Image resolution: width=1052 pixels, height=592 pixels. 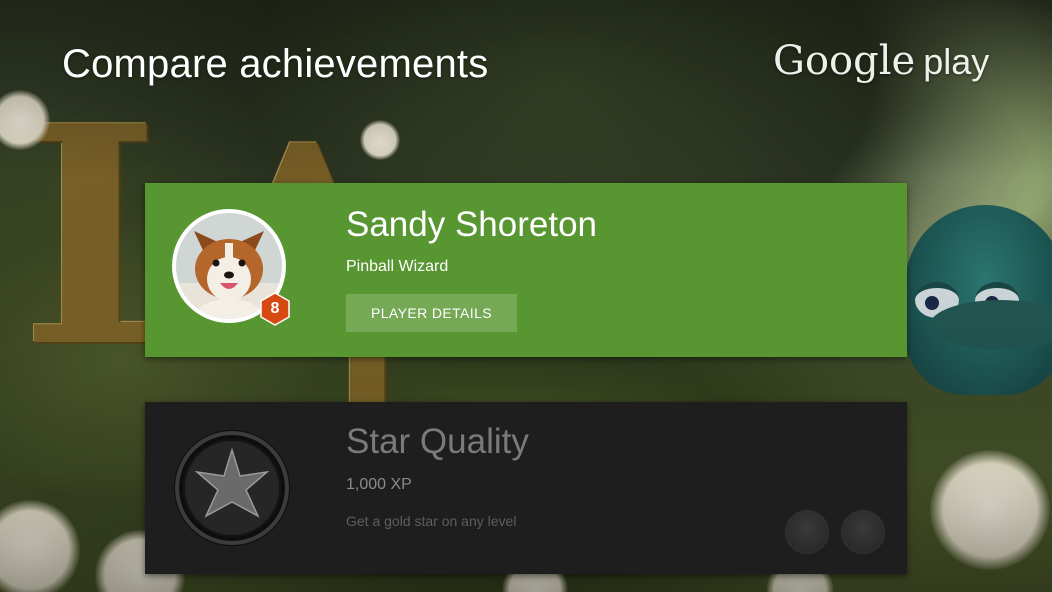 I want to click on google-play-logo: Google play, so click(x=881, y=61).